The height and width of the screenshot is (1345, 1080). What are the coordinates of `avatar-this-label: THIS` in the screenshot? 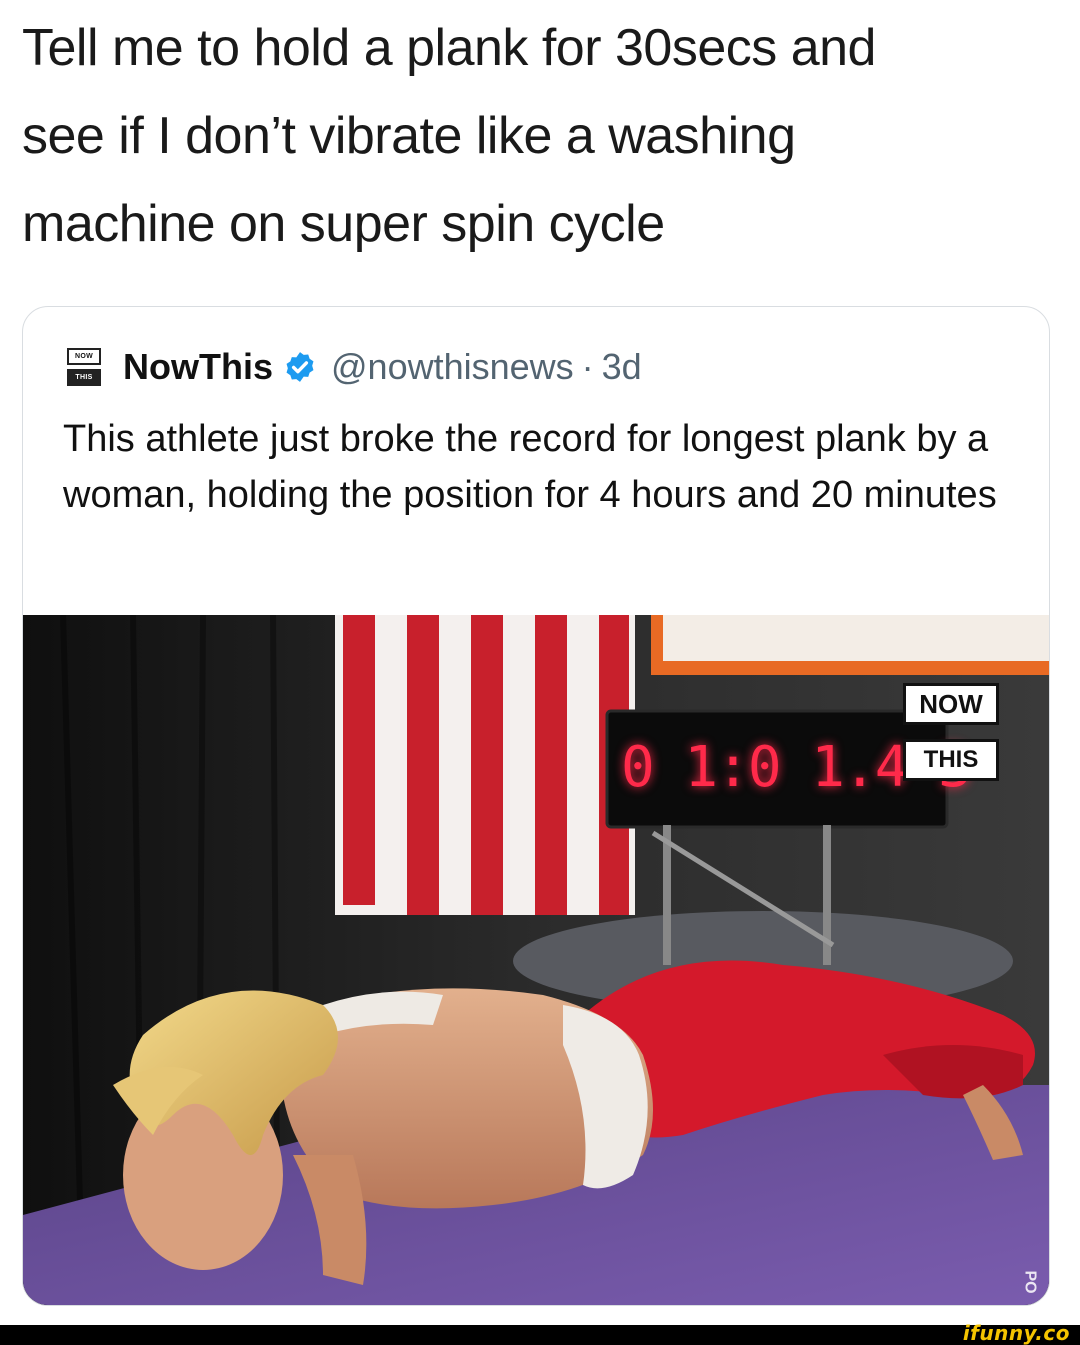 It's located at (84, 377).